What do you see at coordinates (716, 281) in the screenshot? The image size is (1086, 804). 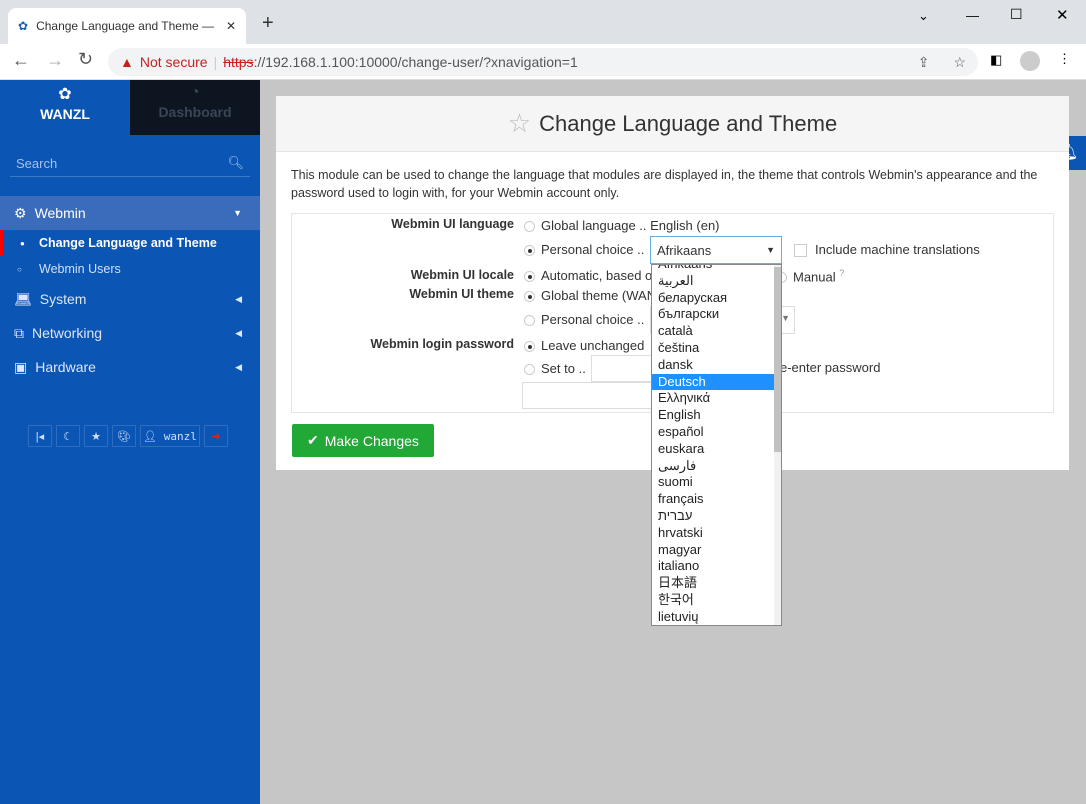 I see `dropdown-option: العربية` at bounding box center [716, 281].